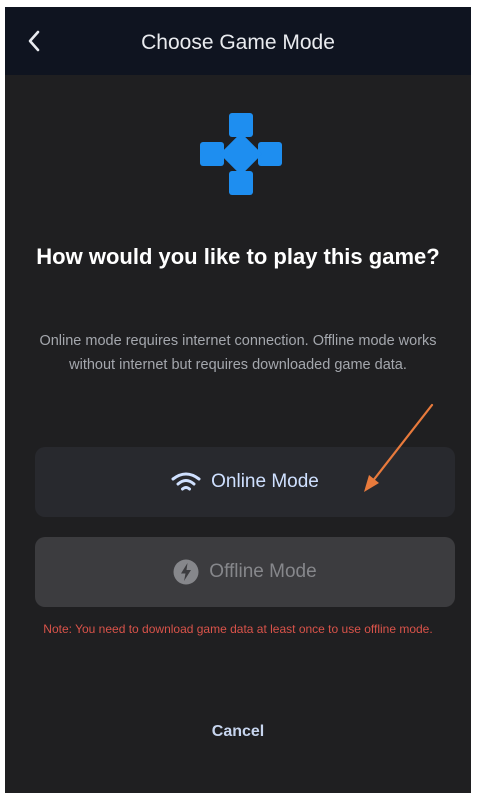 This screenshot has width=477, height=799. I want to click on lightning-icon, so click(186, 572).